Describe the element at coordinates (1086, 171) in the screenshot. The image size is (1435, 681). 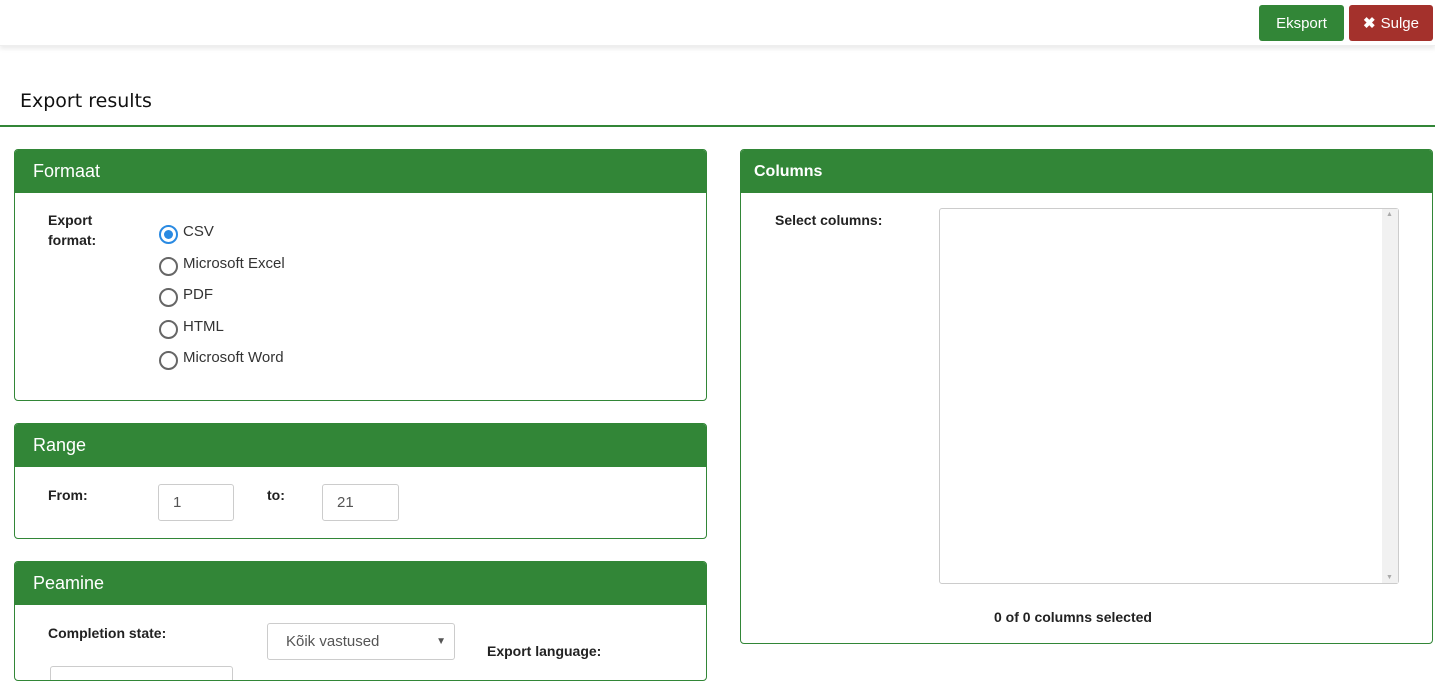
I see `panel-heading: Columns` at that location.